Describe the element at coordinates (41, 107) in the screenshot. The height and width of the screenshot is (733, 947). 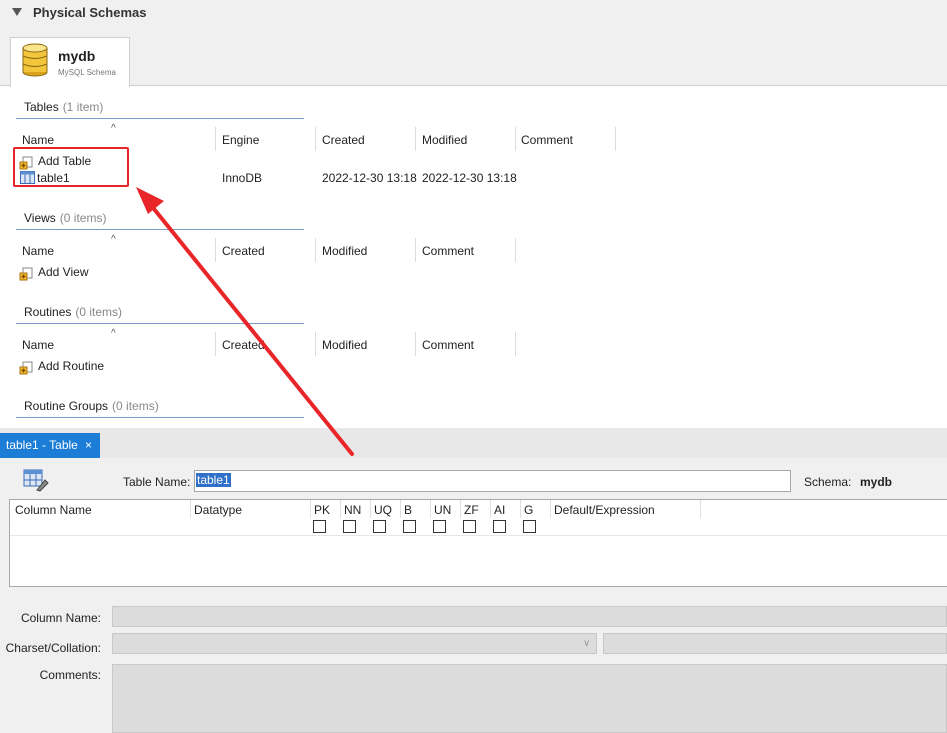
I see `tables-title-text: Tables` at that location.